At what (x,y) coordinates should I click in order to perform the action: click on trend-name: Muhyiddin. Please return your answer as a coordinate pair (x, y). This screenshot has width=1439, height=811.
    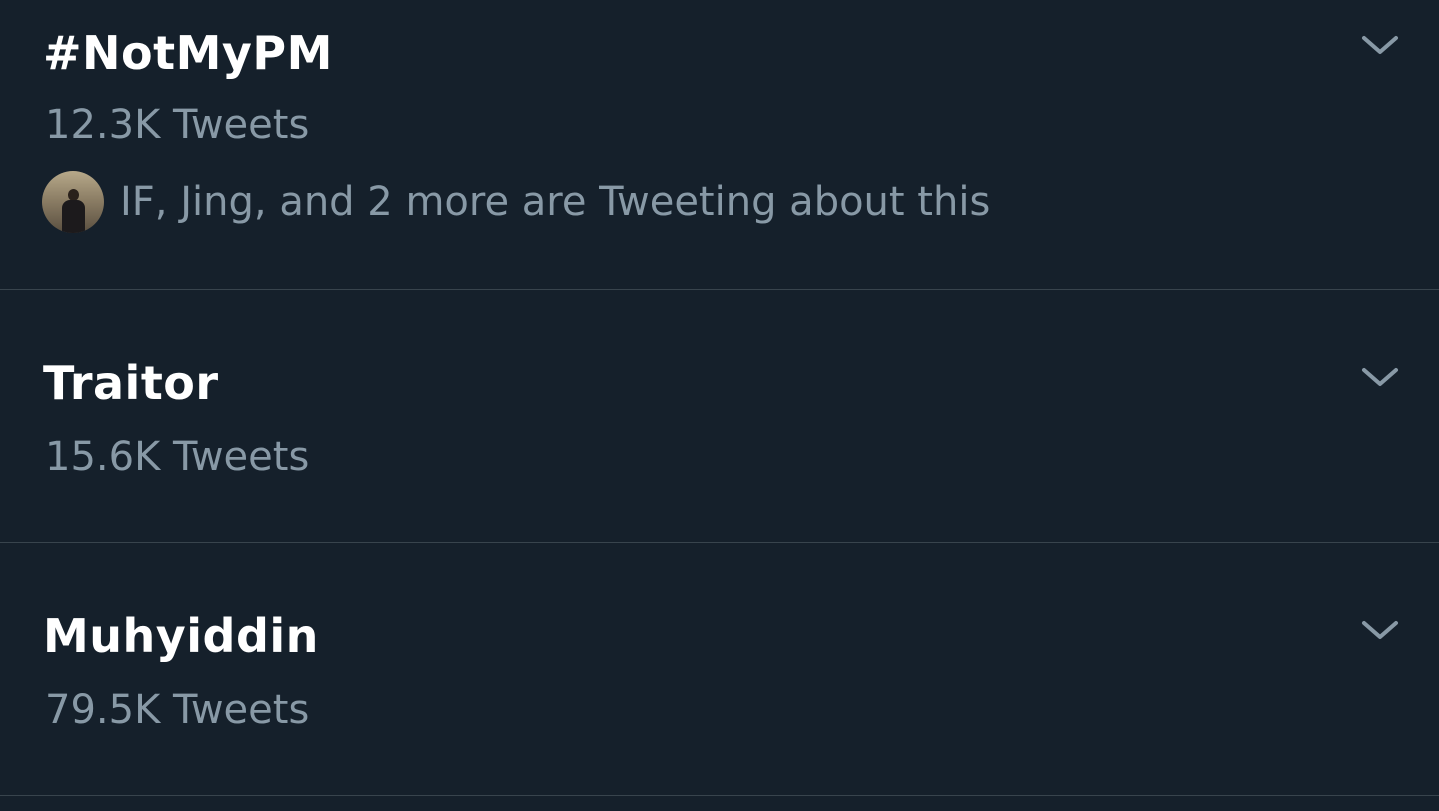
    Looking at the image, I should click on (181, 636).